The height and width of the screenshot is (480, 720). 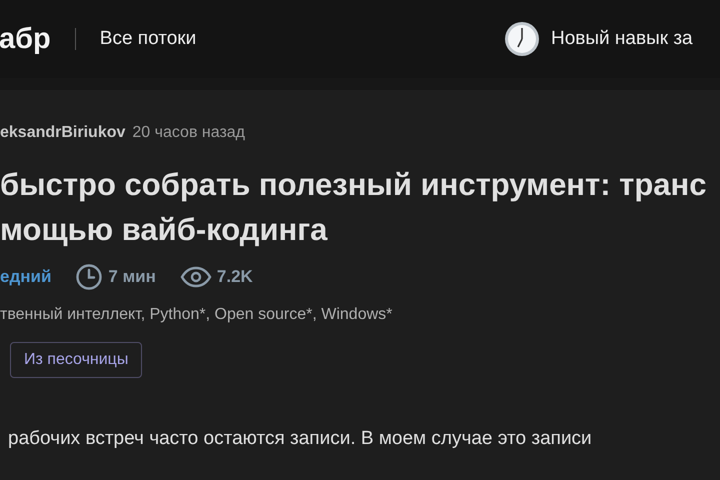 What do you see at coordinates (360, 315) in the screenshot?
I see `hub-list: твенный интеллект, Python*, Open source*, Windows*` at bounding box center [360, 315].